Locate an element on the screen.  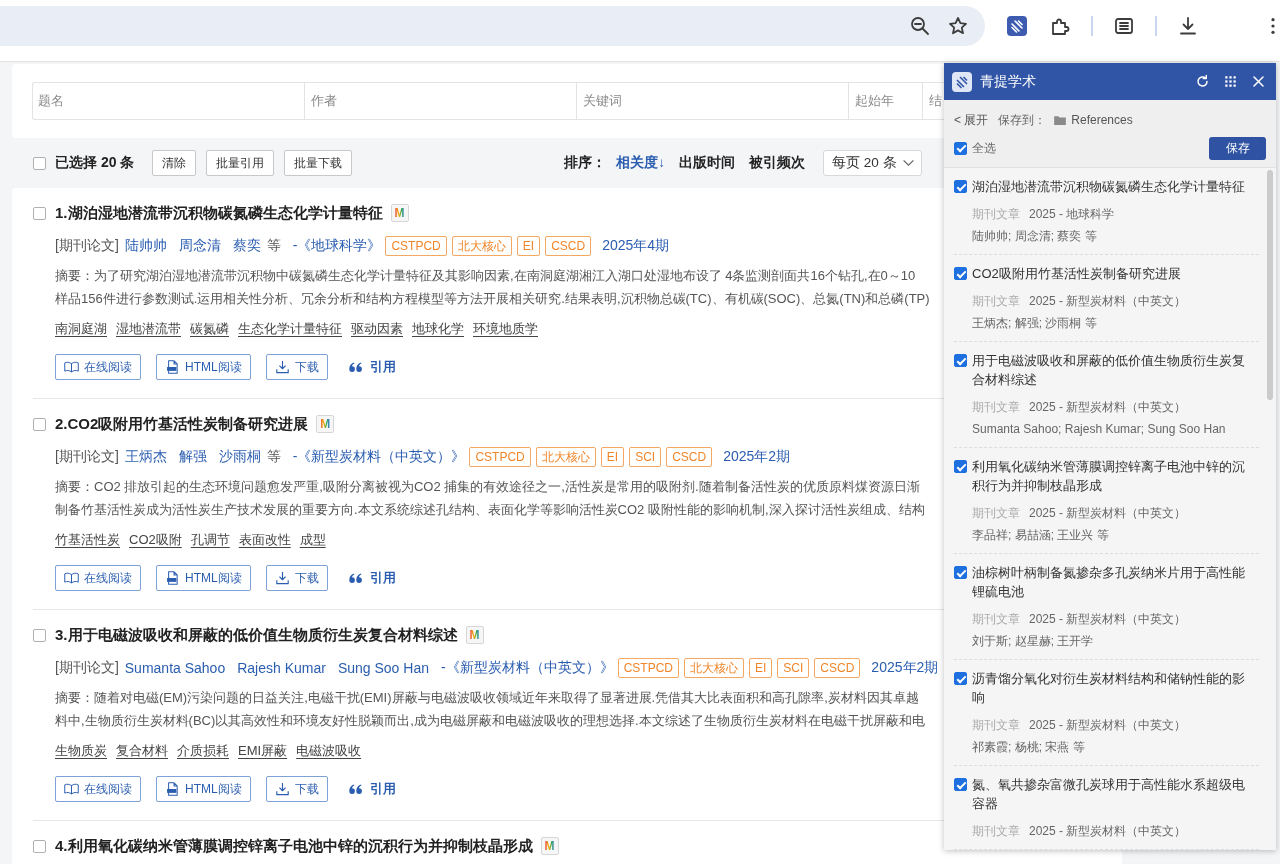
author-link: Sumanta Sahoo is located at coordinates (175, 668).